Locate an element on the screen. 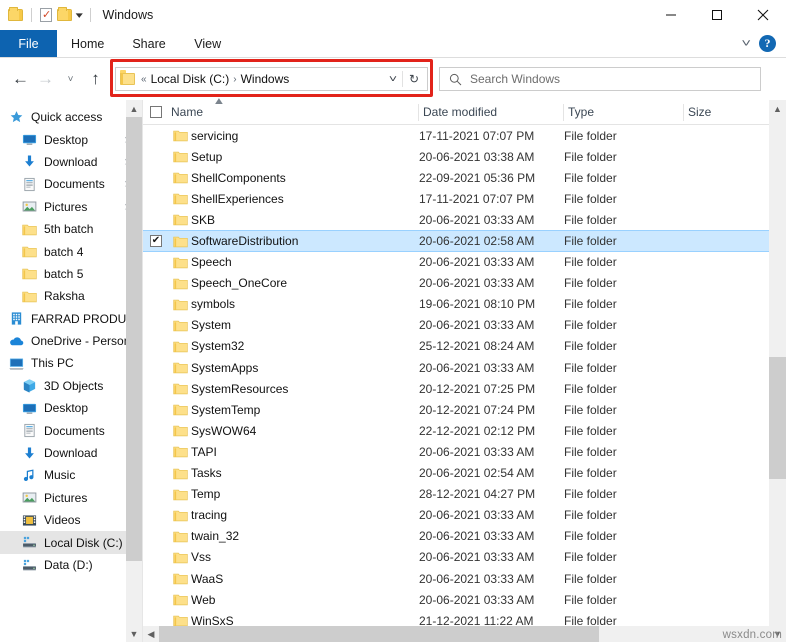 The image size is (786, 642). sidebar-item-3d-objects: 3D Objects is located at coordinates (71, 386).